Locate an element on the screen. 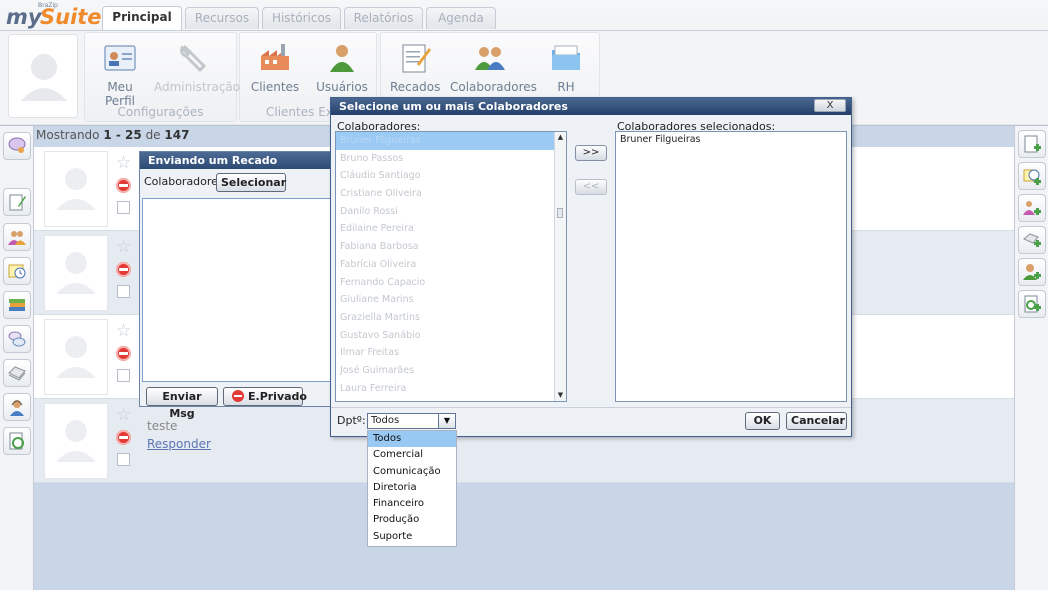  dropdown-option: Comercial is located at coordinates (412, 455).